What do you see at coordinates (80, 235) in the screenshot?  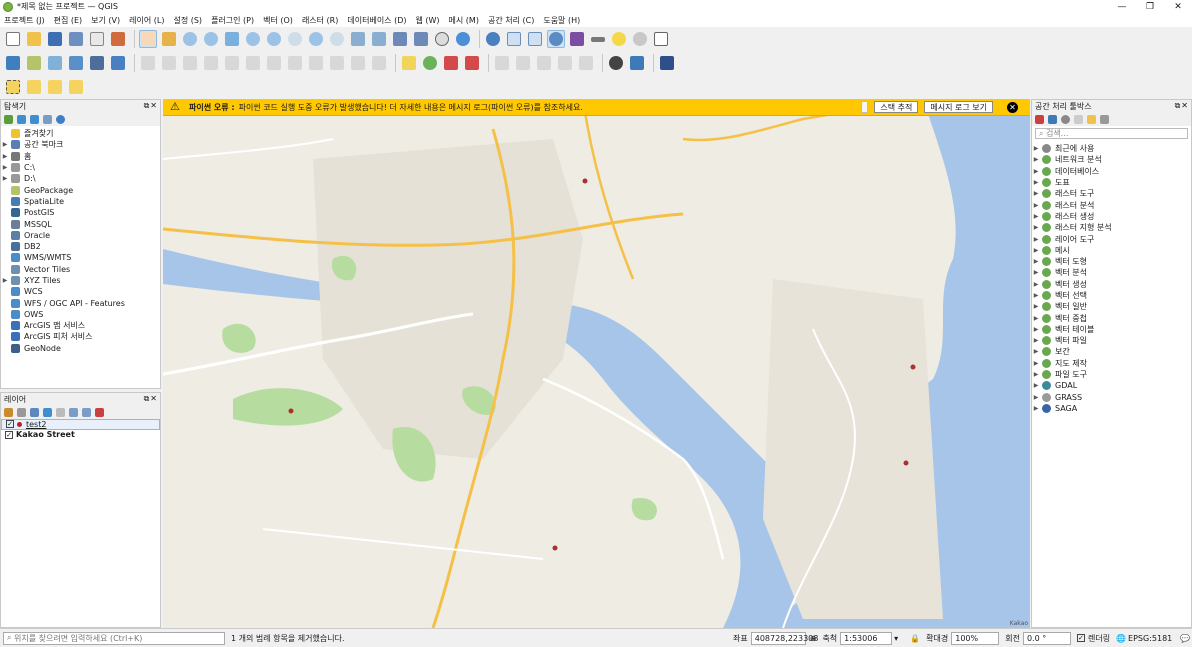 I see `browser-item: Oracle` at bounding box center [80, 235].